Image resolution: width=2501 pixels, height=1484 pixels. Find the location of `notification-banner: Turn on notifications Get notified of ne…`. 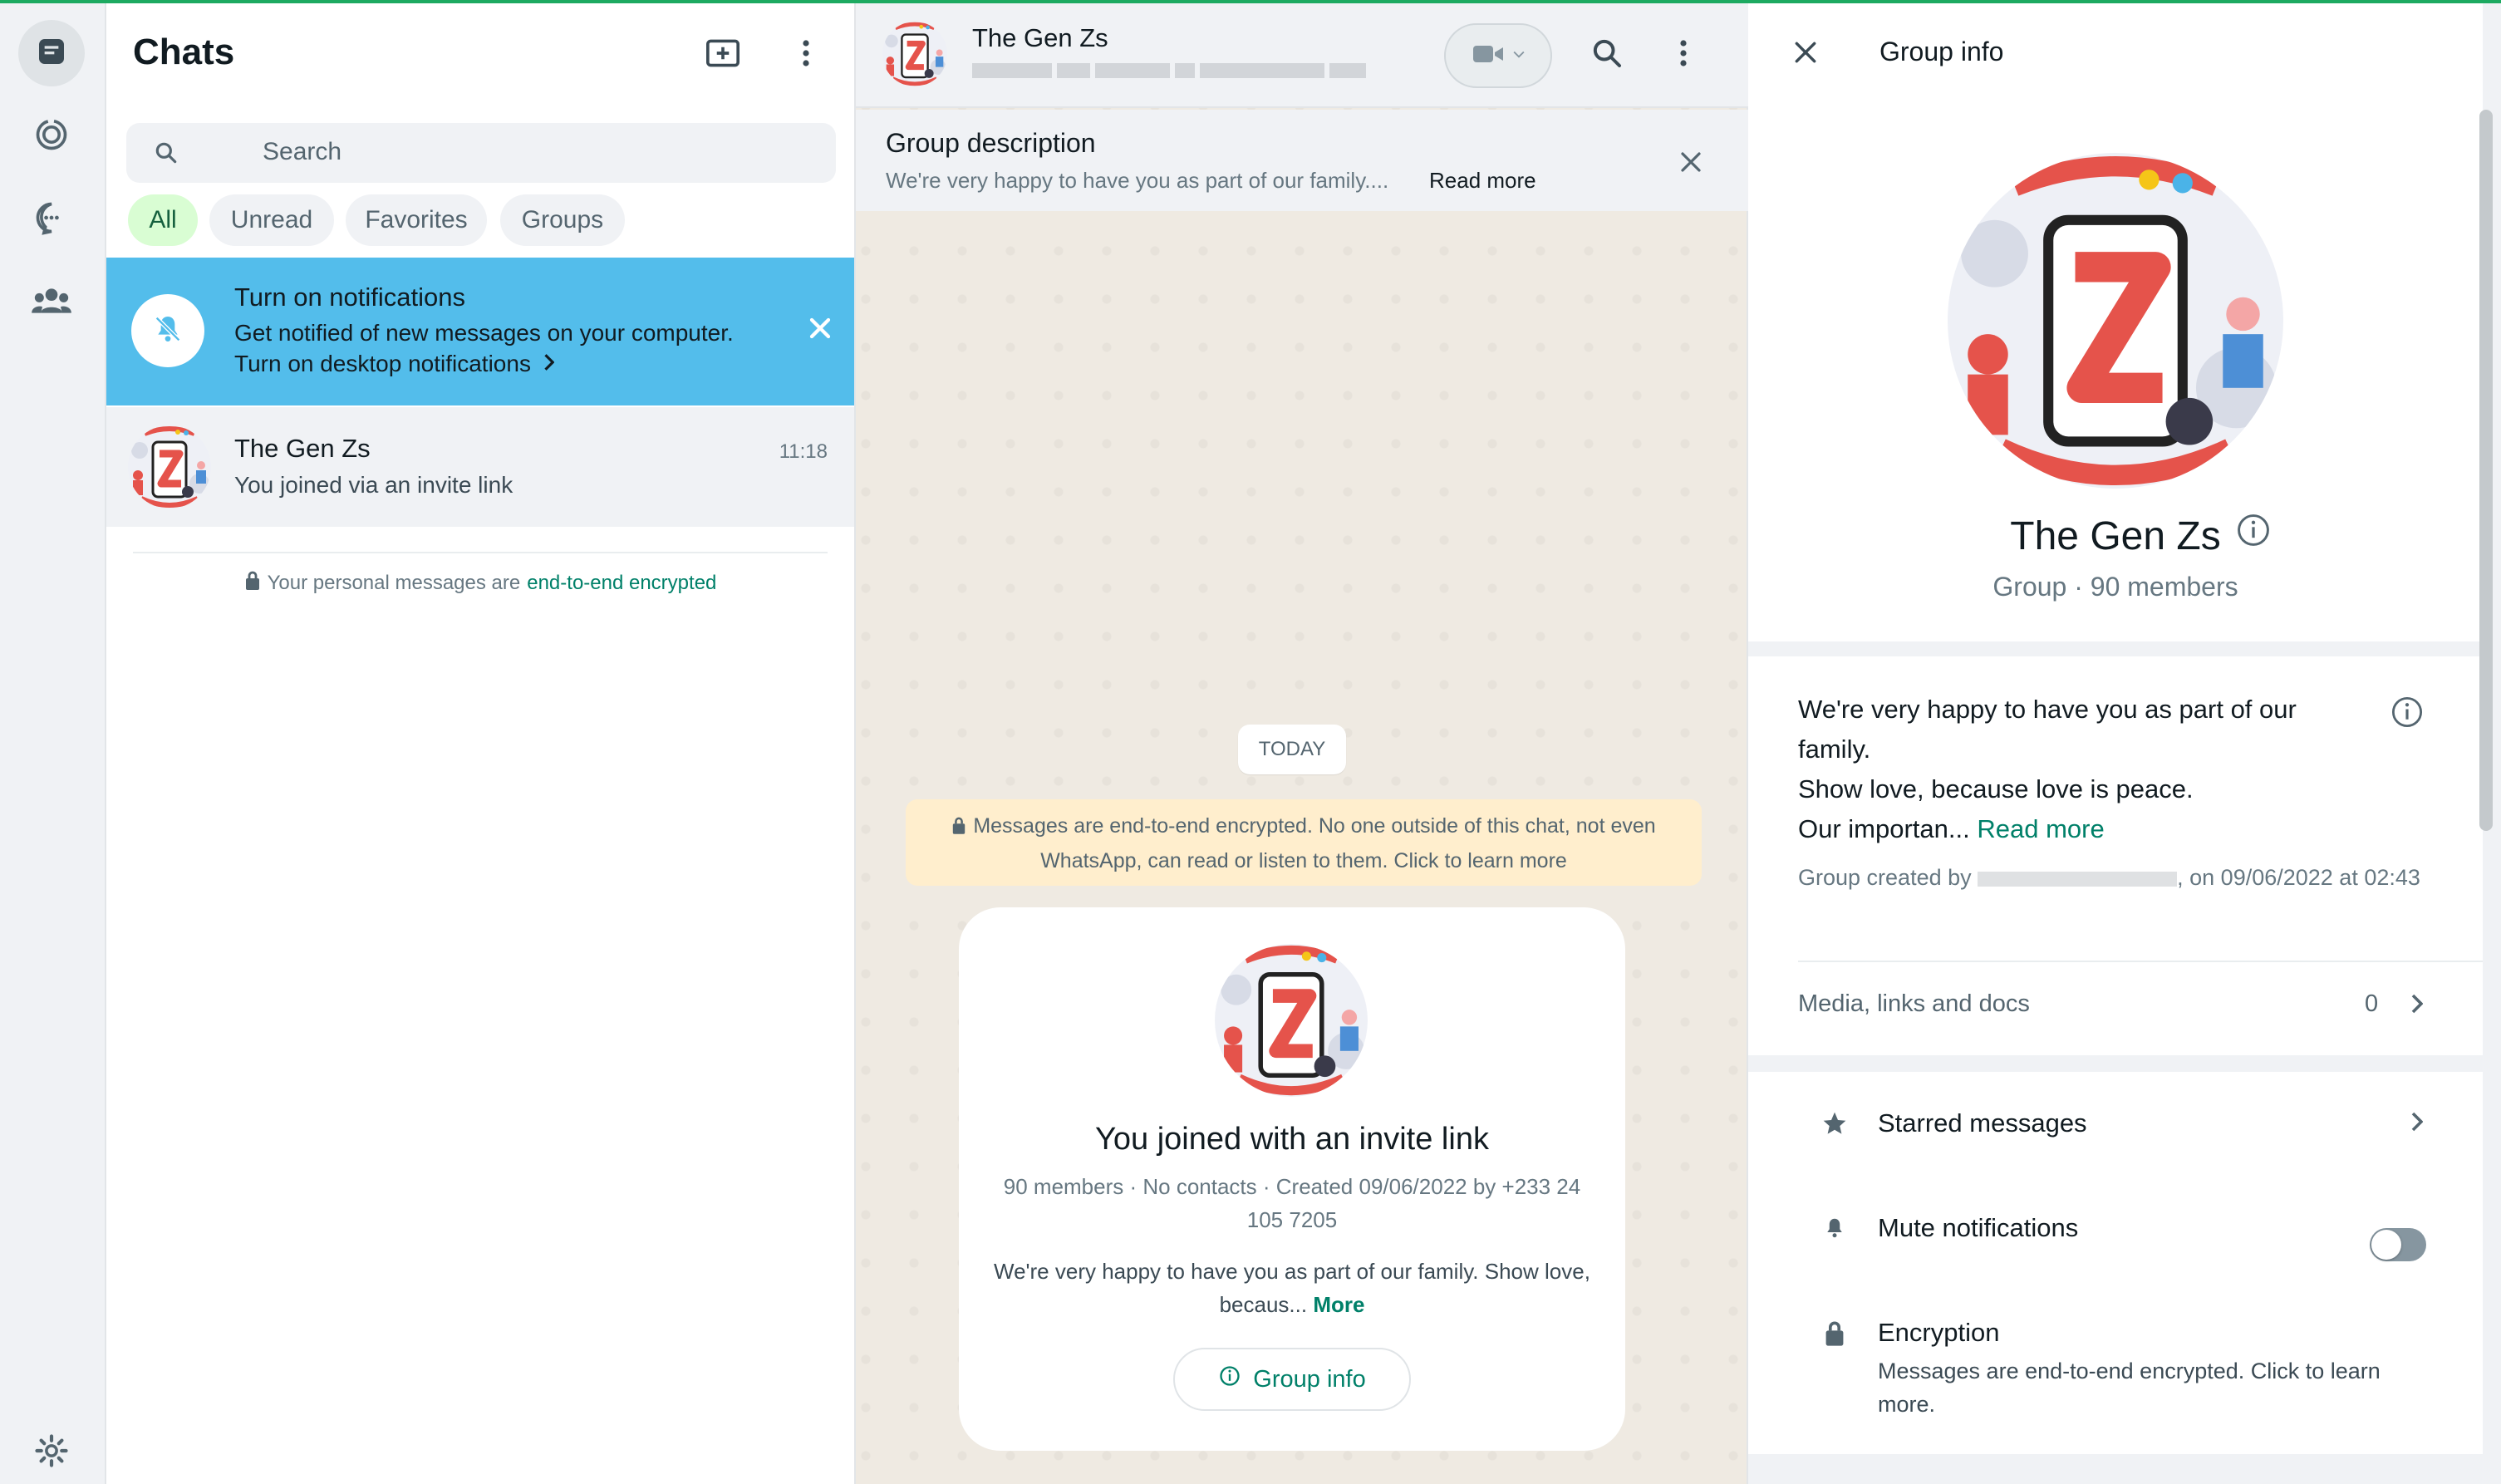

notification-banner: Turn on notifications Get notified of ne… is located at coordinates (480, 331).